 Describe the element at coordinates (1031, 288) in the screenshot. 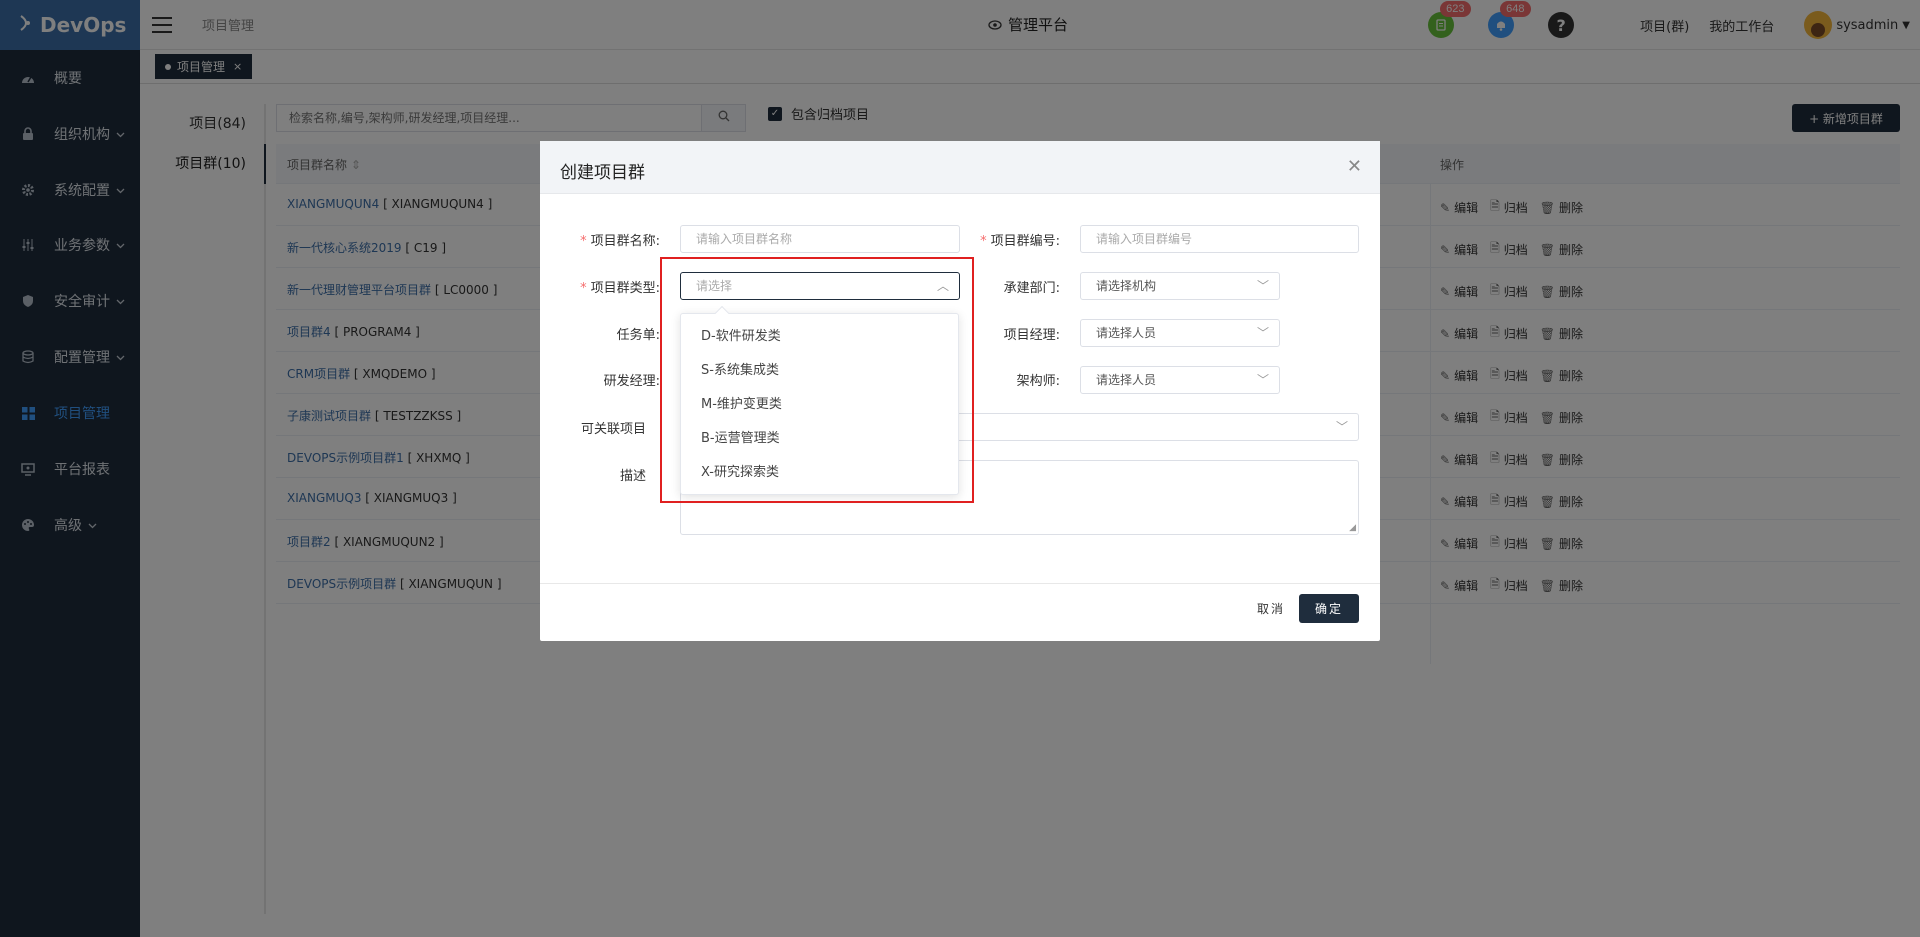

I see `dept-label: 承建部门:` at that location.